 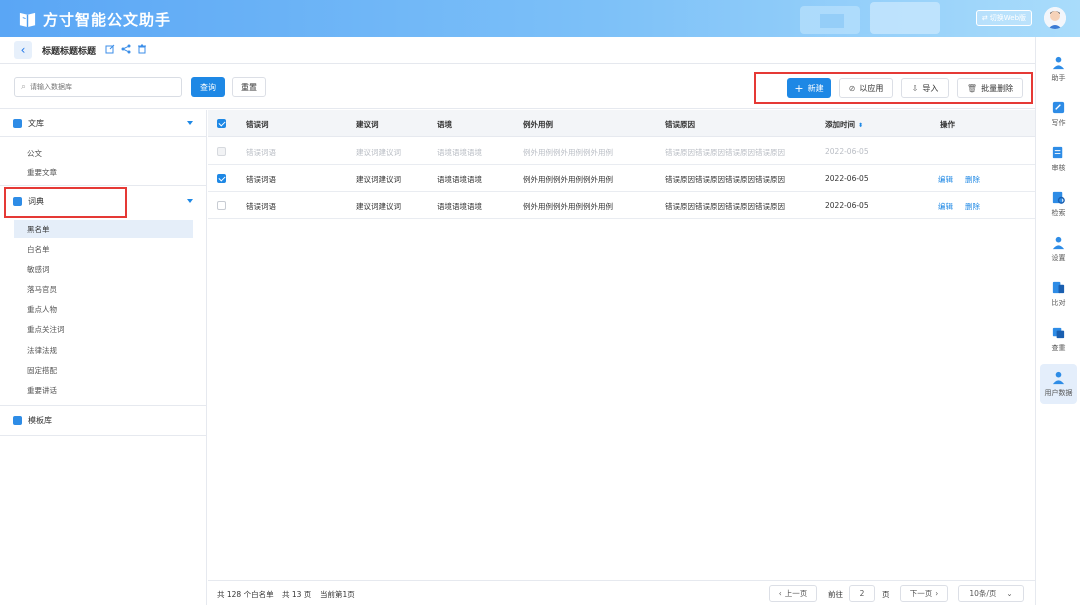 I want to click on sidebar-item-blacklist: 黑名单, so click(x=103, y=229).